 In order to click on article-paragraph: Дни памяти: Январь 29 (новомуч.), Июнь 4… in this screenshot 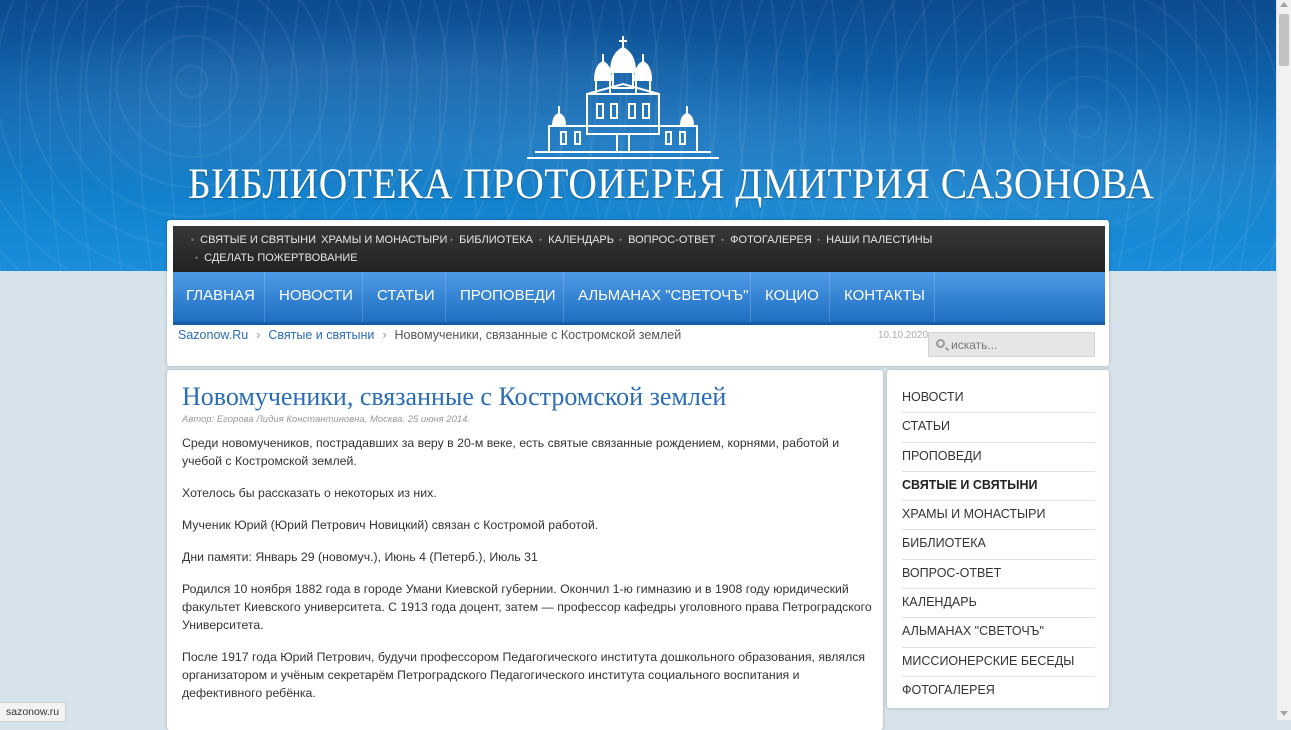, I will do `click(360, 557)`.